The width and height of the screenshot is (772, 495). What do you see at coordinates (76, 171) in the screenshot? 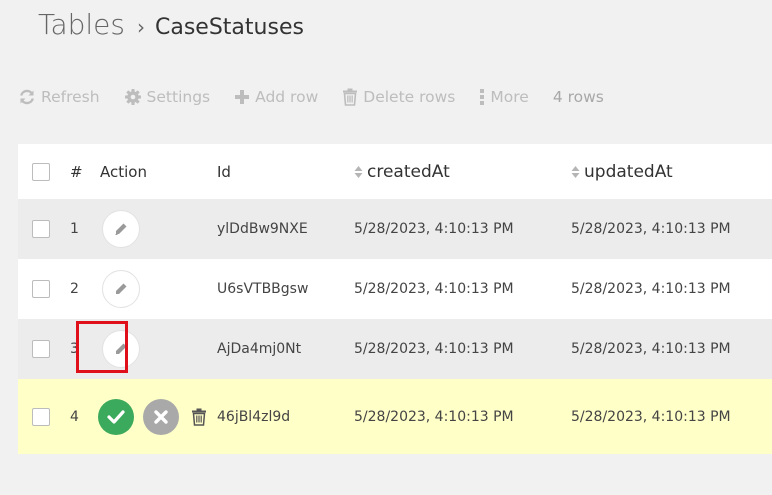
I see `header-number: #` at bounding box center [76, 171].